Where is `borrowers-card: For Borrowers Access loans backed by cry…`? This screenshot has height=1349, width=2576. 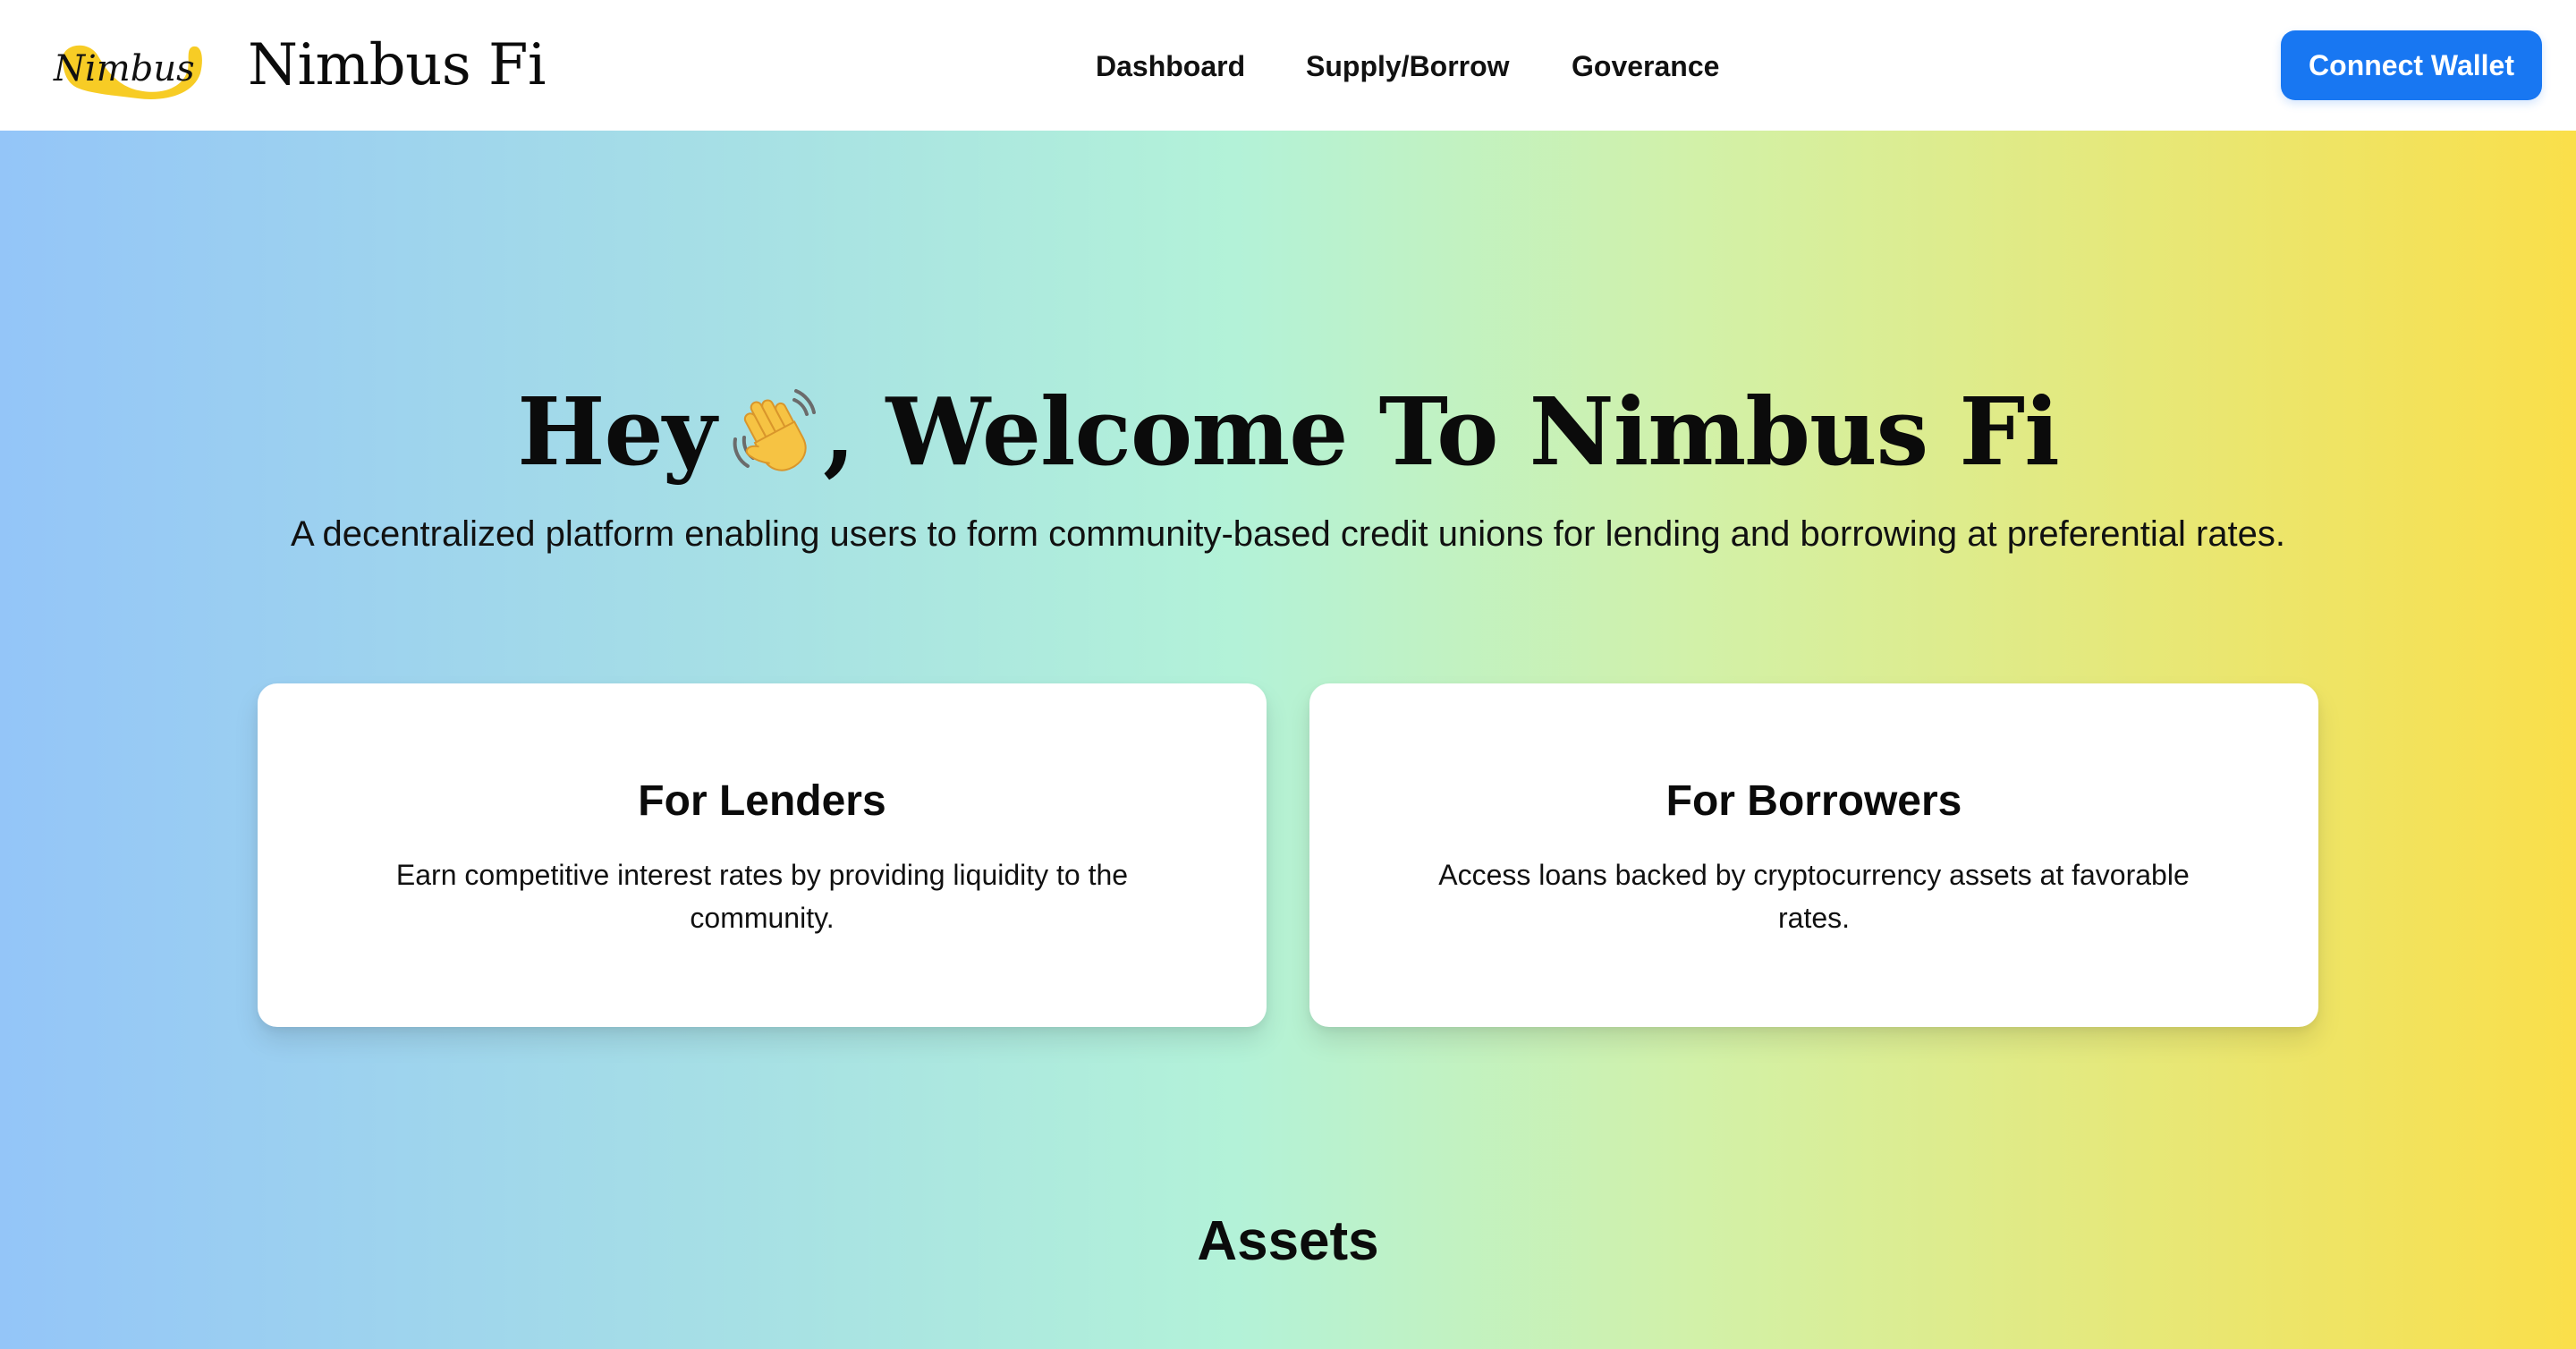
borrowers-card: For Borrowers Access loans backed by cry… is located at coordinates (1813, 855).